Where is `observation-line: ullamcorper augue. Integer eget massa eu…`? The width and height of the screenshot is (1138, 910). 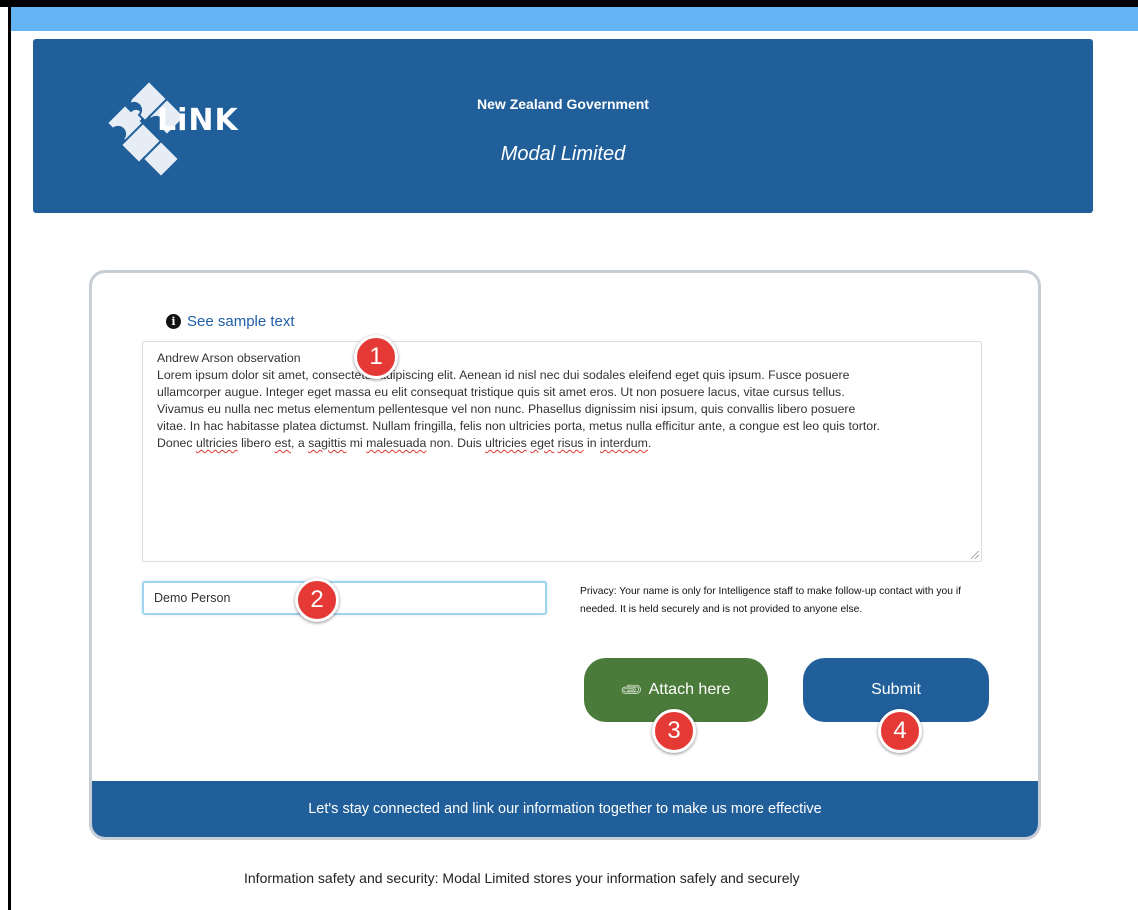
observation-line: ullamcorper augue. Integer eget massa eu… is located at coordinates (501, 392).